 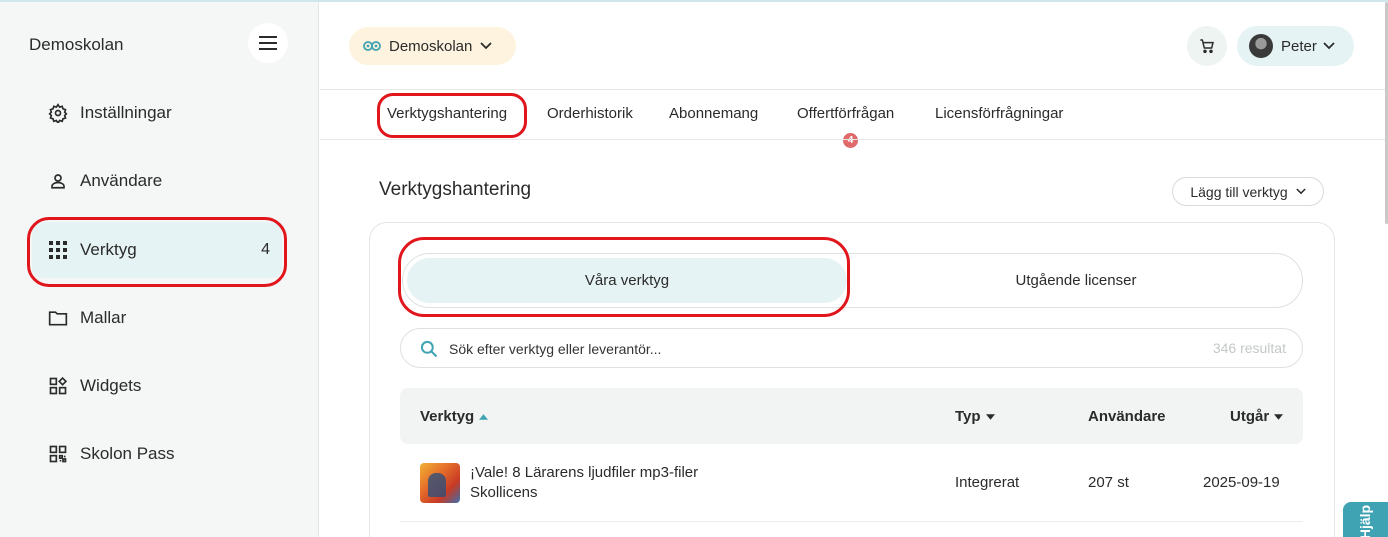 What do you see at coordinates (584, 472) in the screenshot?
I see `tool-title: ¡Vale! 8 Lärarens ljudfiler mp3-filer` at bounding box center [584, 472].